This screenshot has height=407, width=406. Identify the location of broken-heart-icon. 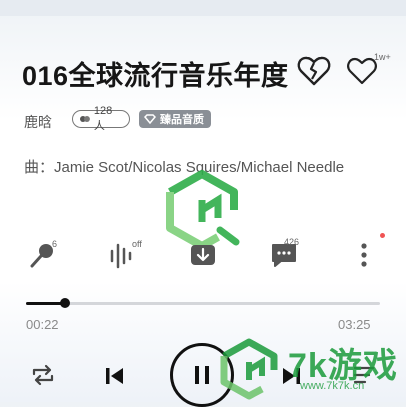
(314, 71).